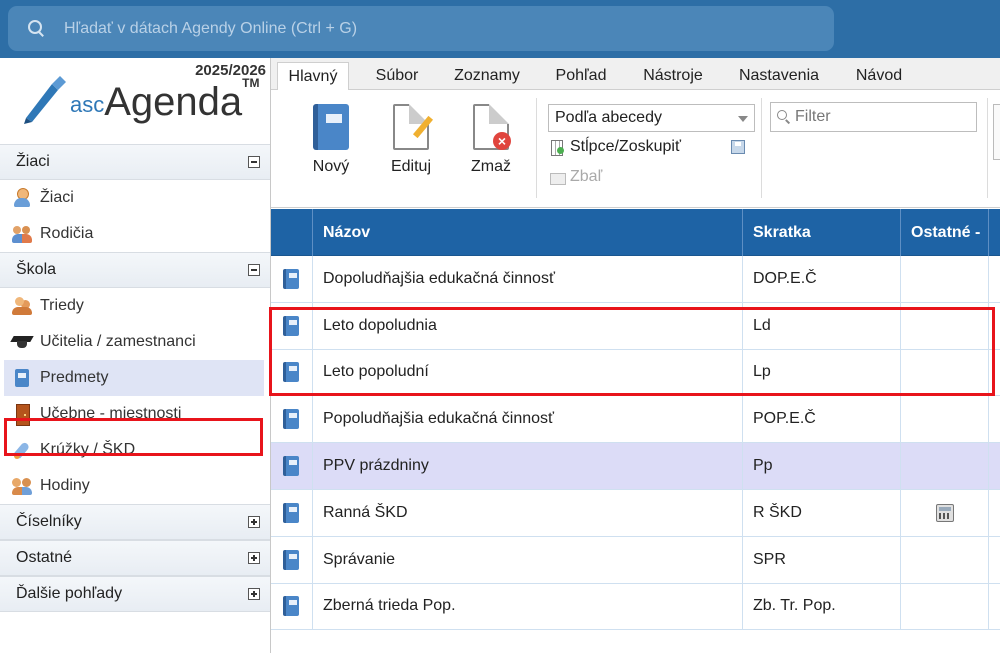 The width and height of the screenshot is (1000, 653). I want to click on sidebar-item-predmety: Predmety, so click(134, 378).